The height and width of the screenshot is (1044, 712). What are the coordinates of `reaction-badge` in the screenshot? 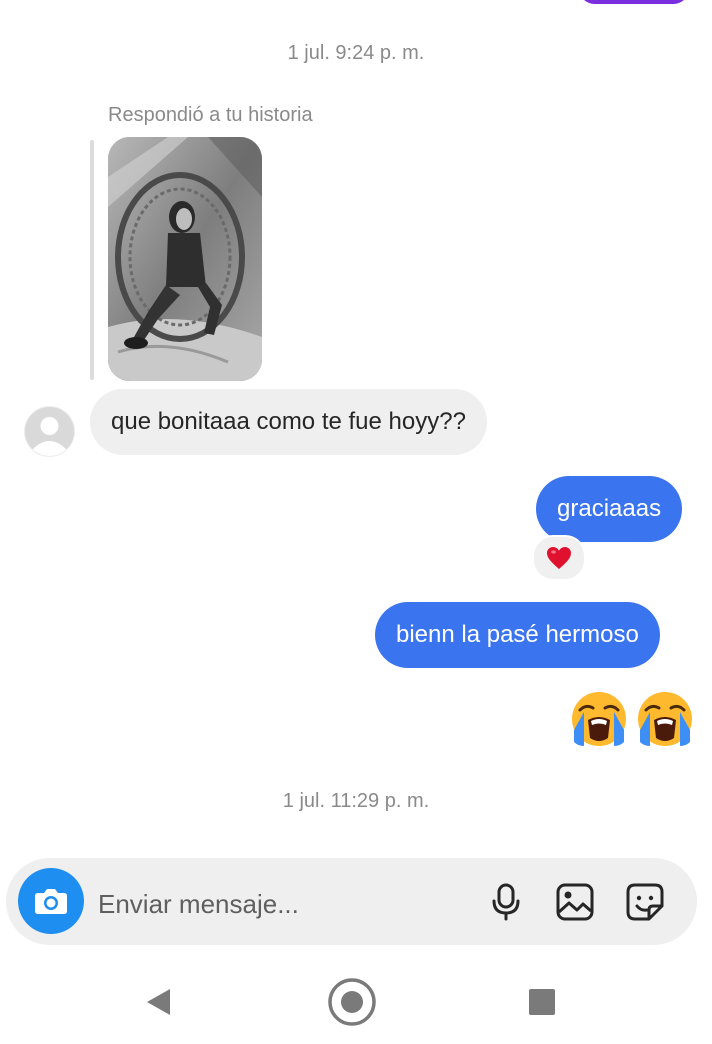 It's located at (559, 558).